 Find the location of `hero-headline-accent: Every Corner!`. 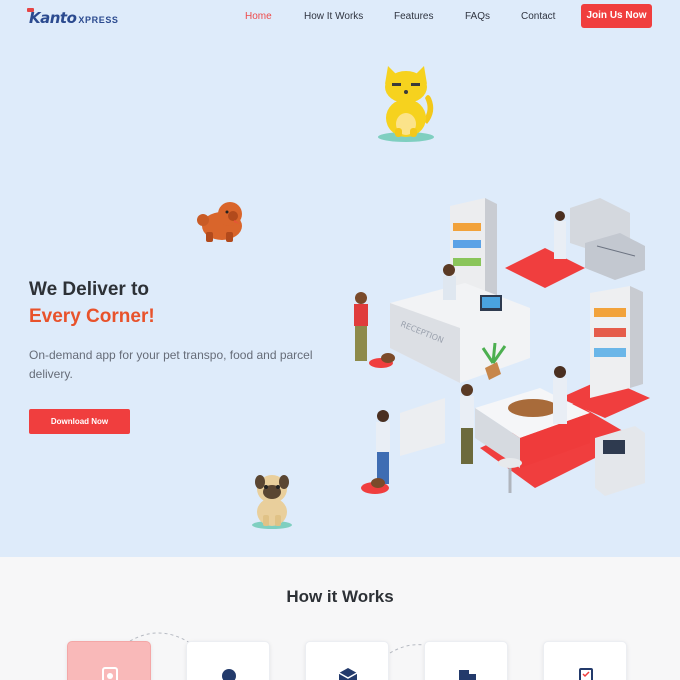

hero-headline-accent: Every Corner! is located at coordinates (92, 316).